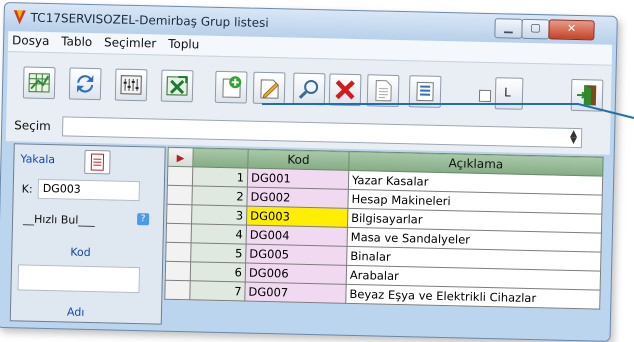 Image resolution: width=634 pixels, height=342 pixels. Describe the element at coordinates (59, 220) in the screenshot. I see `hizli-bul-label: __Hızlı Bul___` at that location.